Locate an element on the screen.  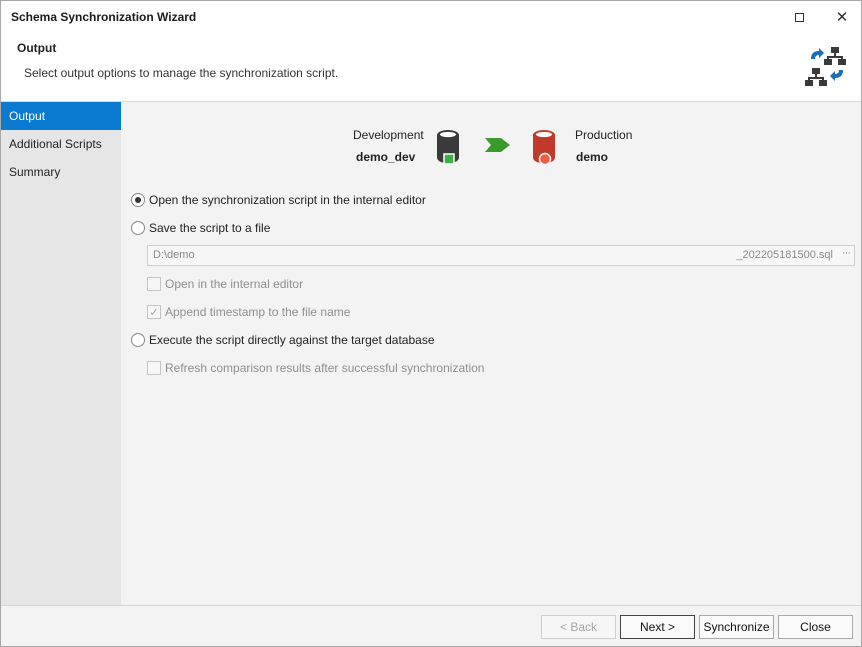
close-icon: ✕ is located at coordinates (842, 17).